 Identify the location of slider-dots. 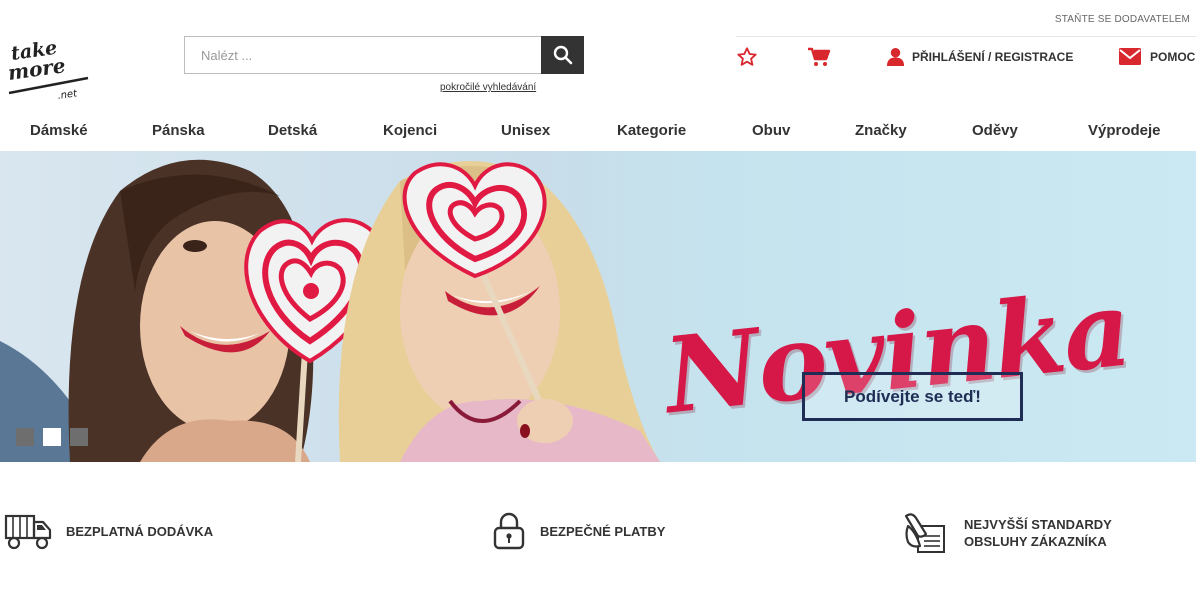
(52, 437).